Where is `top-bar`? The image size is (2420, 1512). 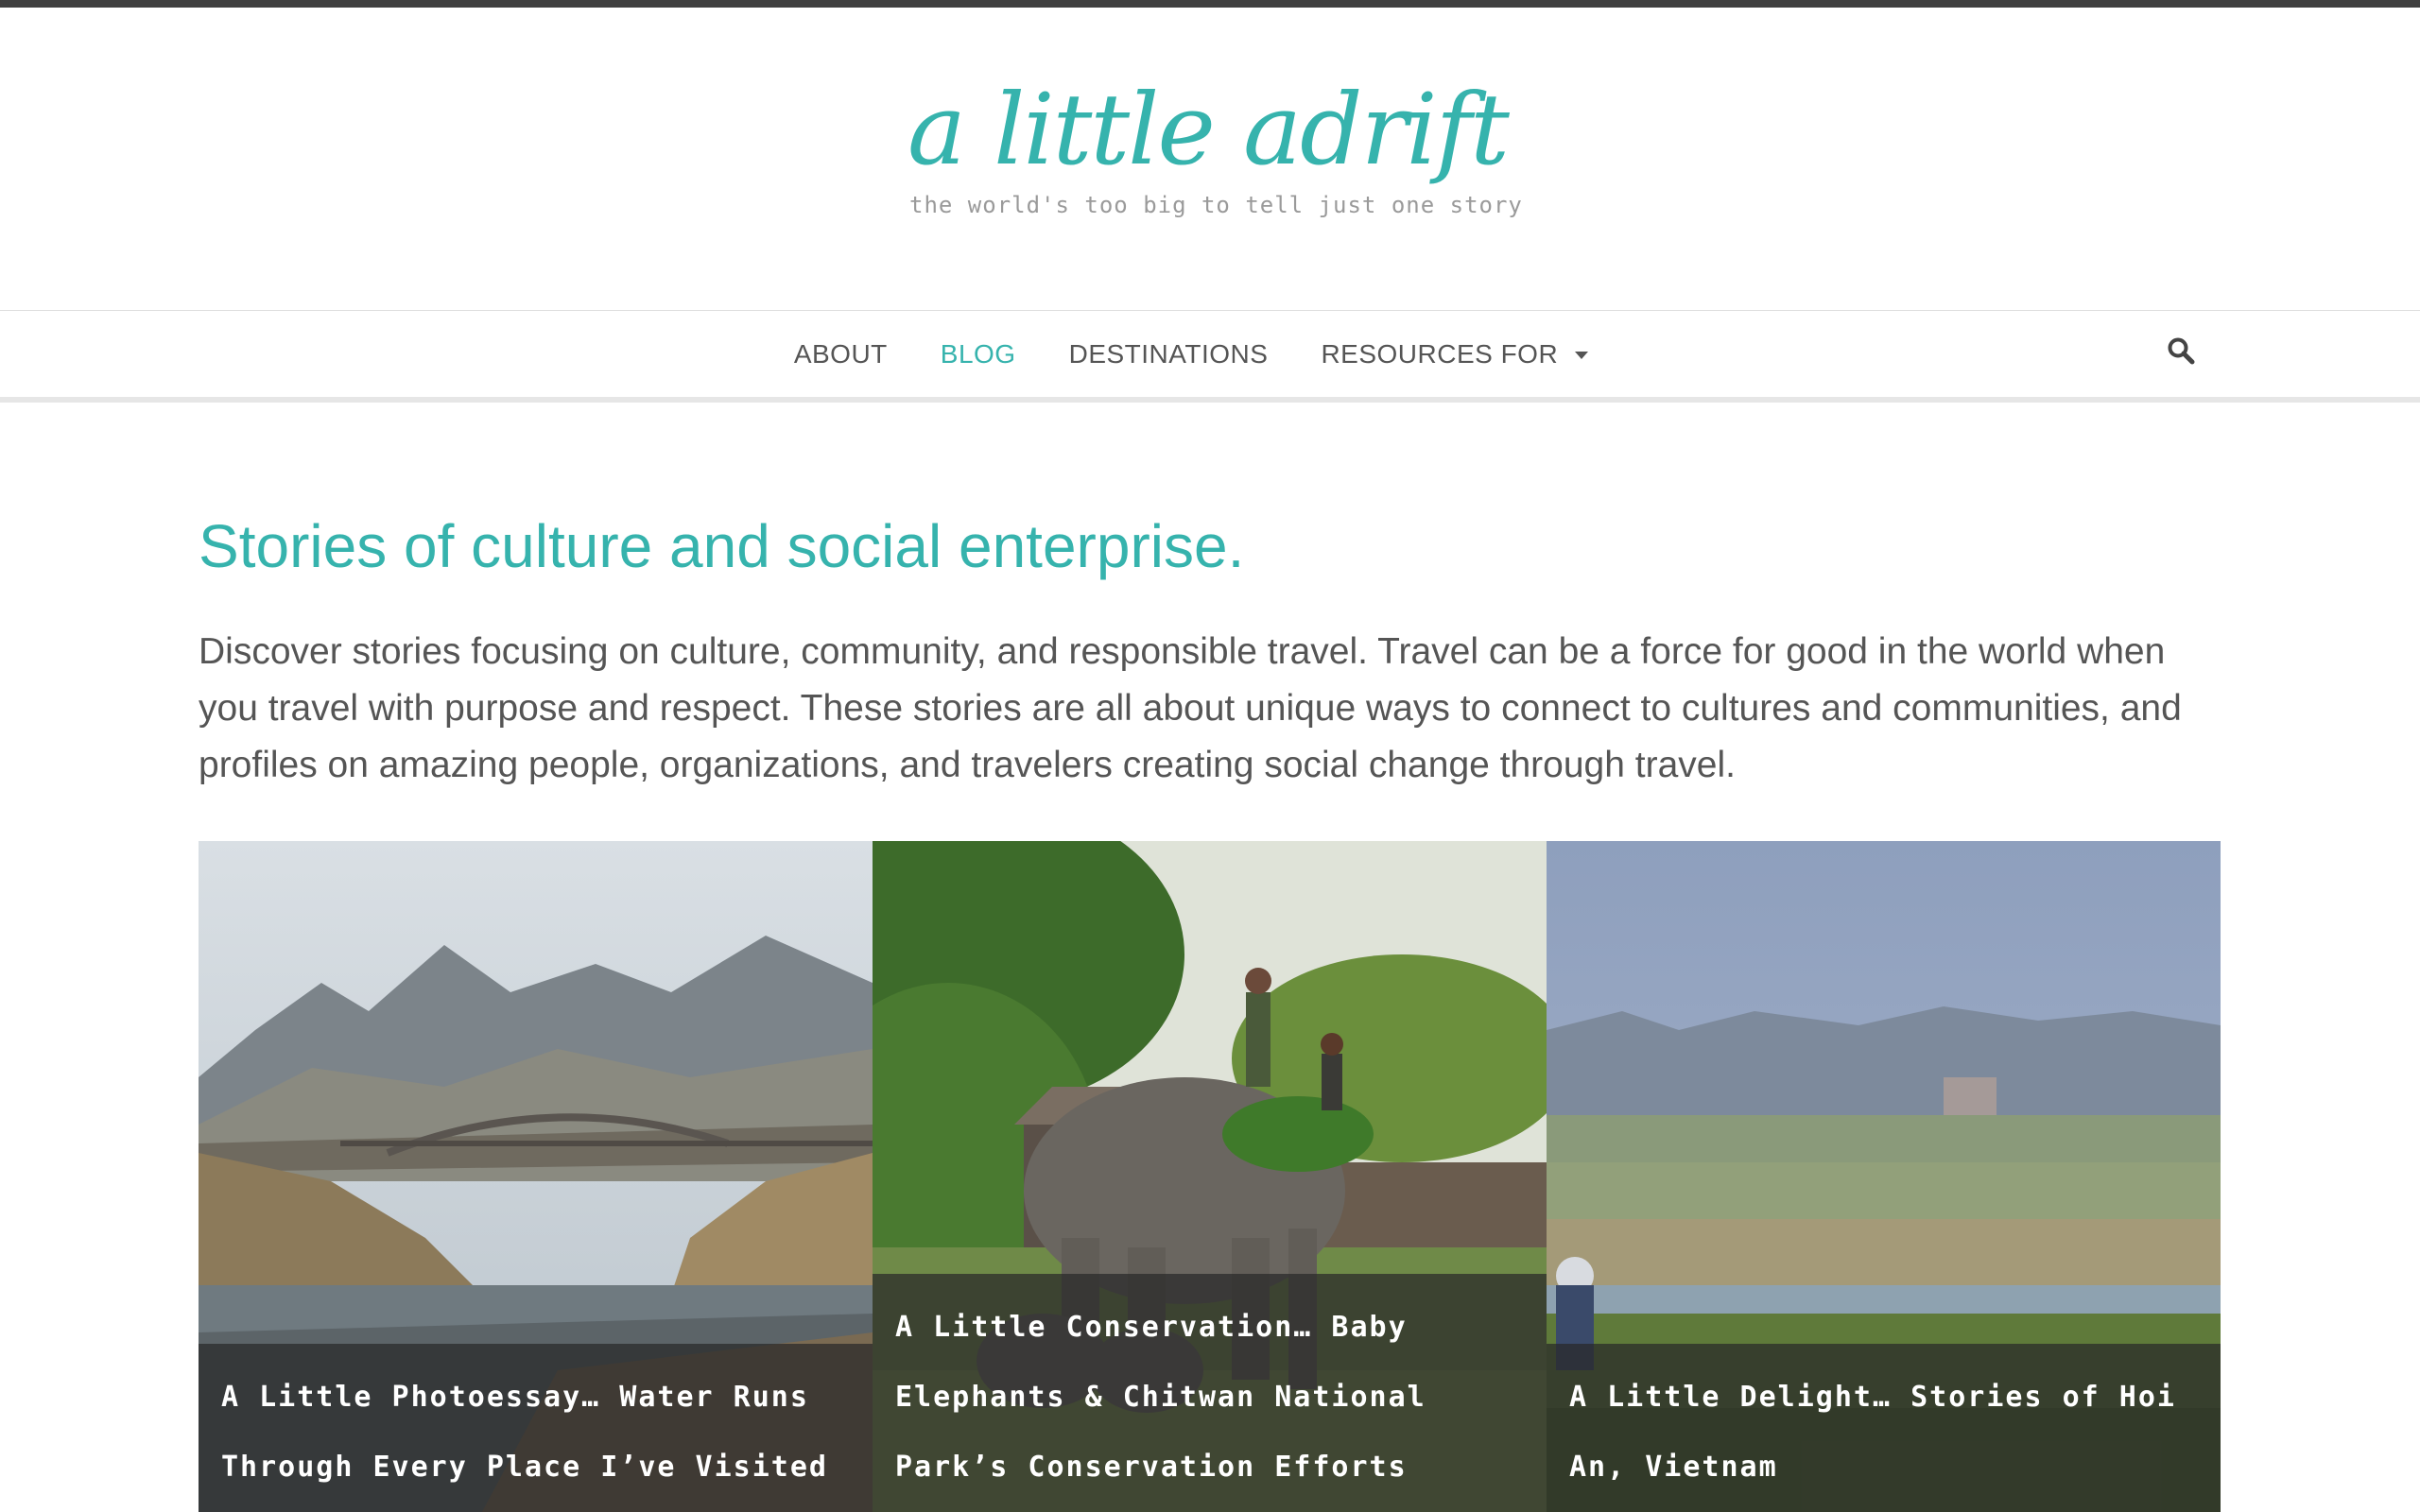
top-bar is located at coordinates (1210, 4).